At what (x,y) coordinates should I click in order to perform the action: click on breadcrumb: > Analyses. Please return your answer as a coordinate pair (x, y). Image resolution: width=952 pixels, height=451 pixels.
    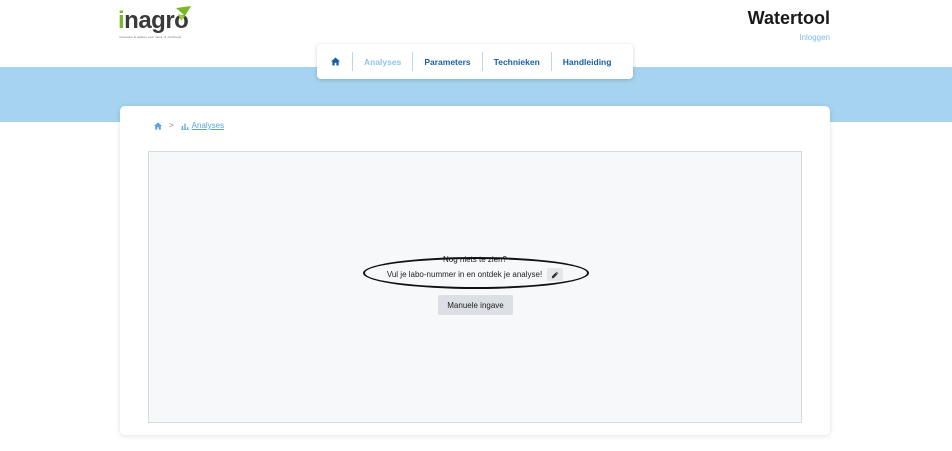
    Looking at the image, I should click on (189, 125).